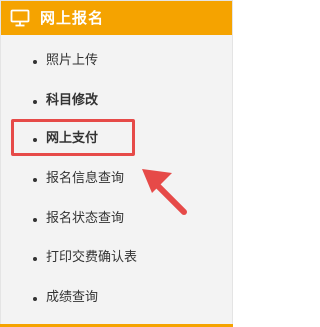 Image resolution: width=320 pixels, height=327 pixels. What do you see at coordinates (116, 102) in the screenshot?
I see `menu-item-subject-edit: 科目修改` at bounding box center [116, 102].